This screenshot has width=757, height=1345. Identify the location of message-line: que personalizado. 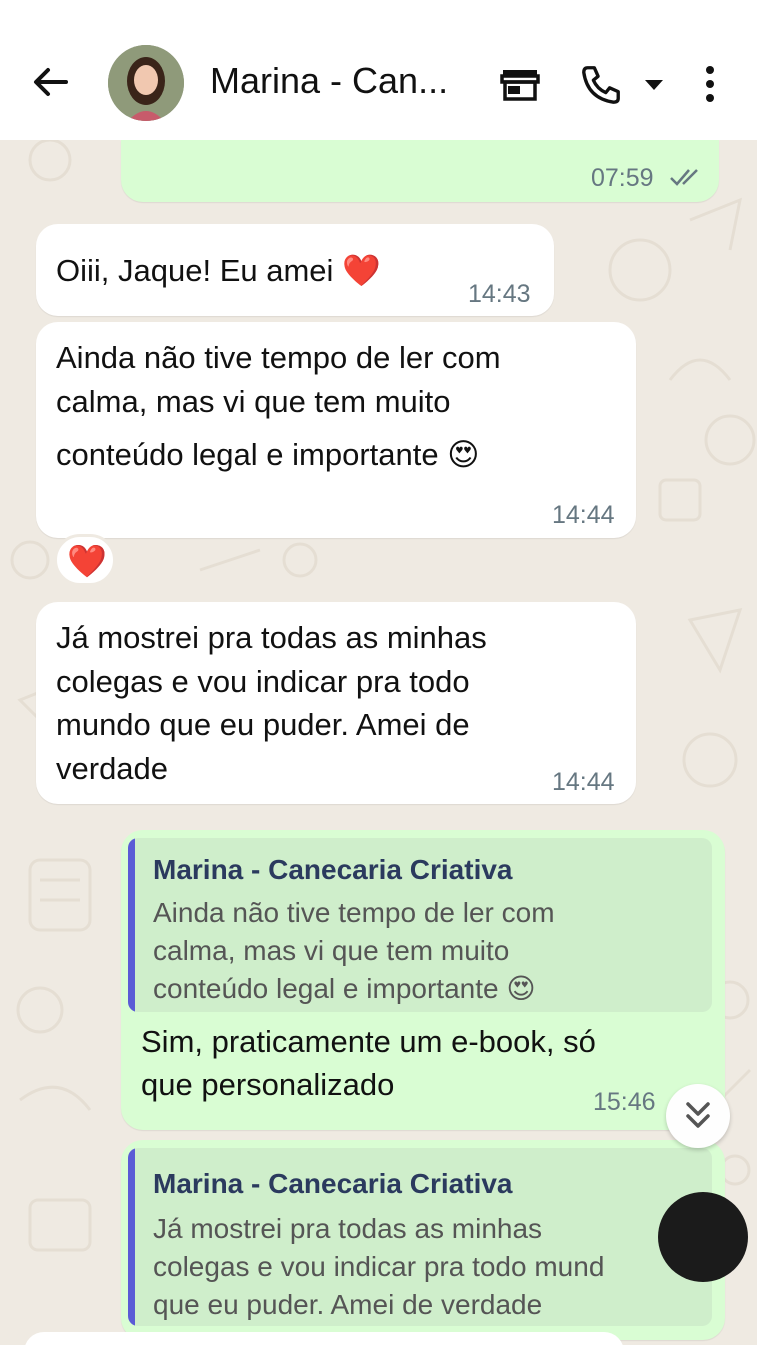
(268, 1084).